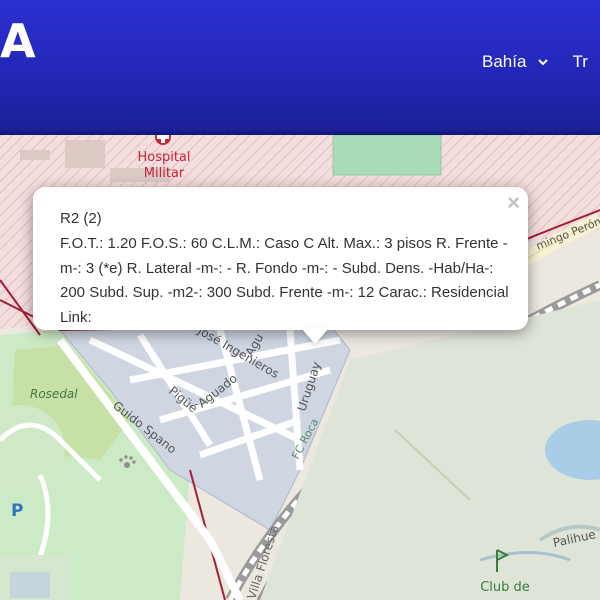 The height and width of the screenshot is (600, 600). I want to click on parking-label: P, so click(17, 511).